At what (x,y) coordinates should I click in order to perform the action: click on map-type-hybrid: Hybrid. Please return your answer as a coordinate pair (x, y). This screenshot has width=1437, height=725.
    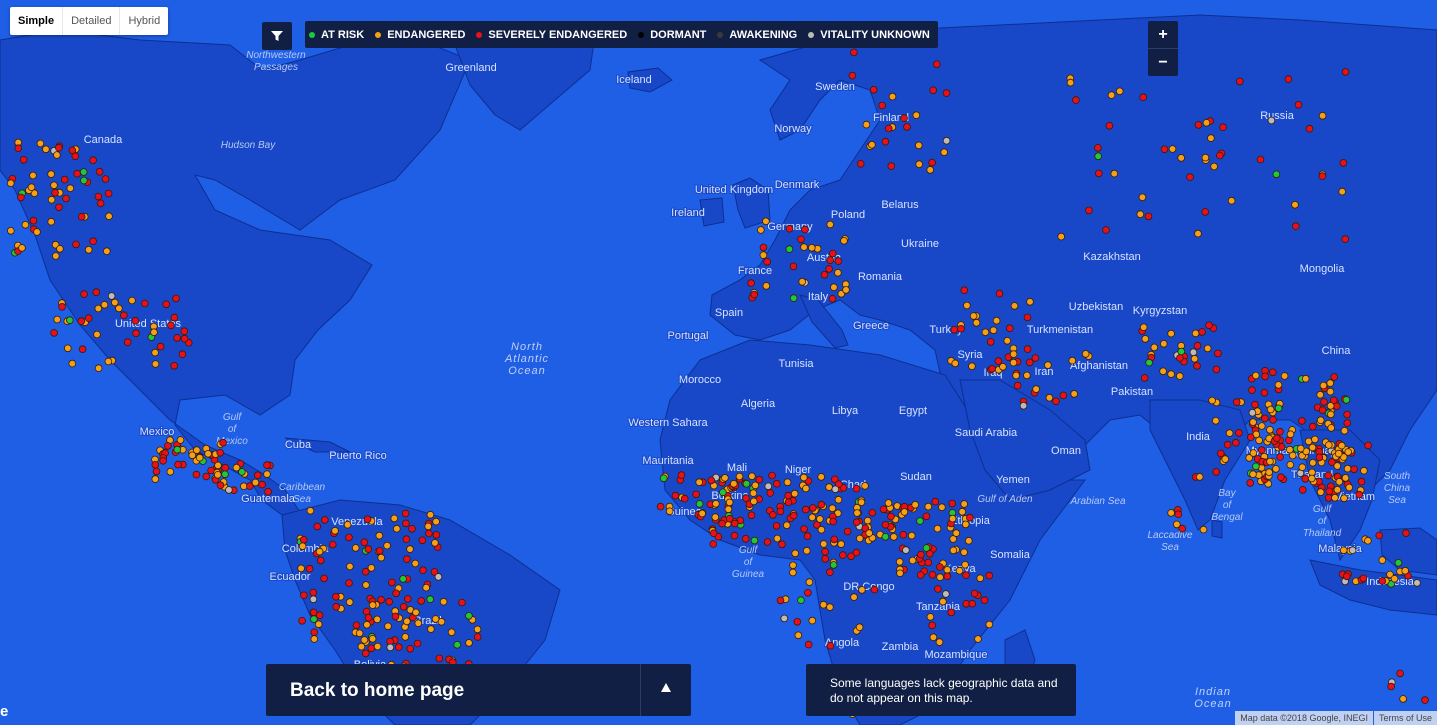
    Looking at the image, I should click on (144, 21).